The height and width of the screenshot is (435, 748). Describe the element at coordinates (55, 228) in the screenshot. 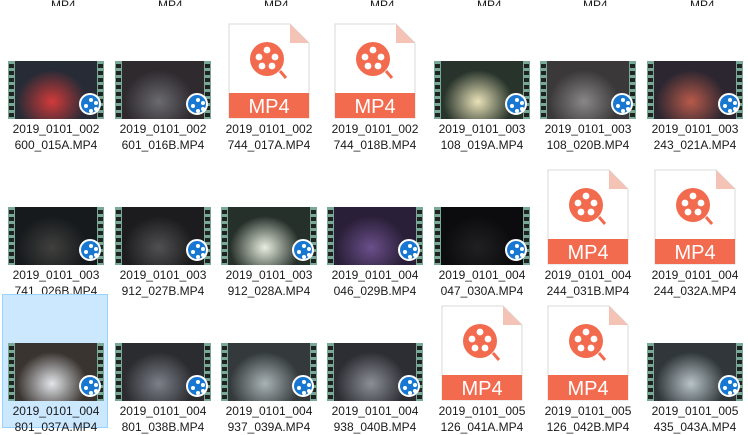

I see `file-item: 2019_0101_003 741_026B.MP4` at that location.